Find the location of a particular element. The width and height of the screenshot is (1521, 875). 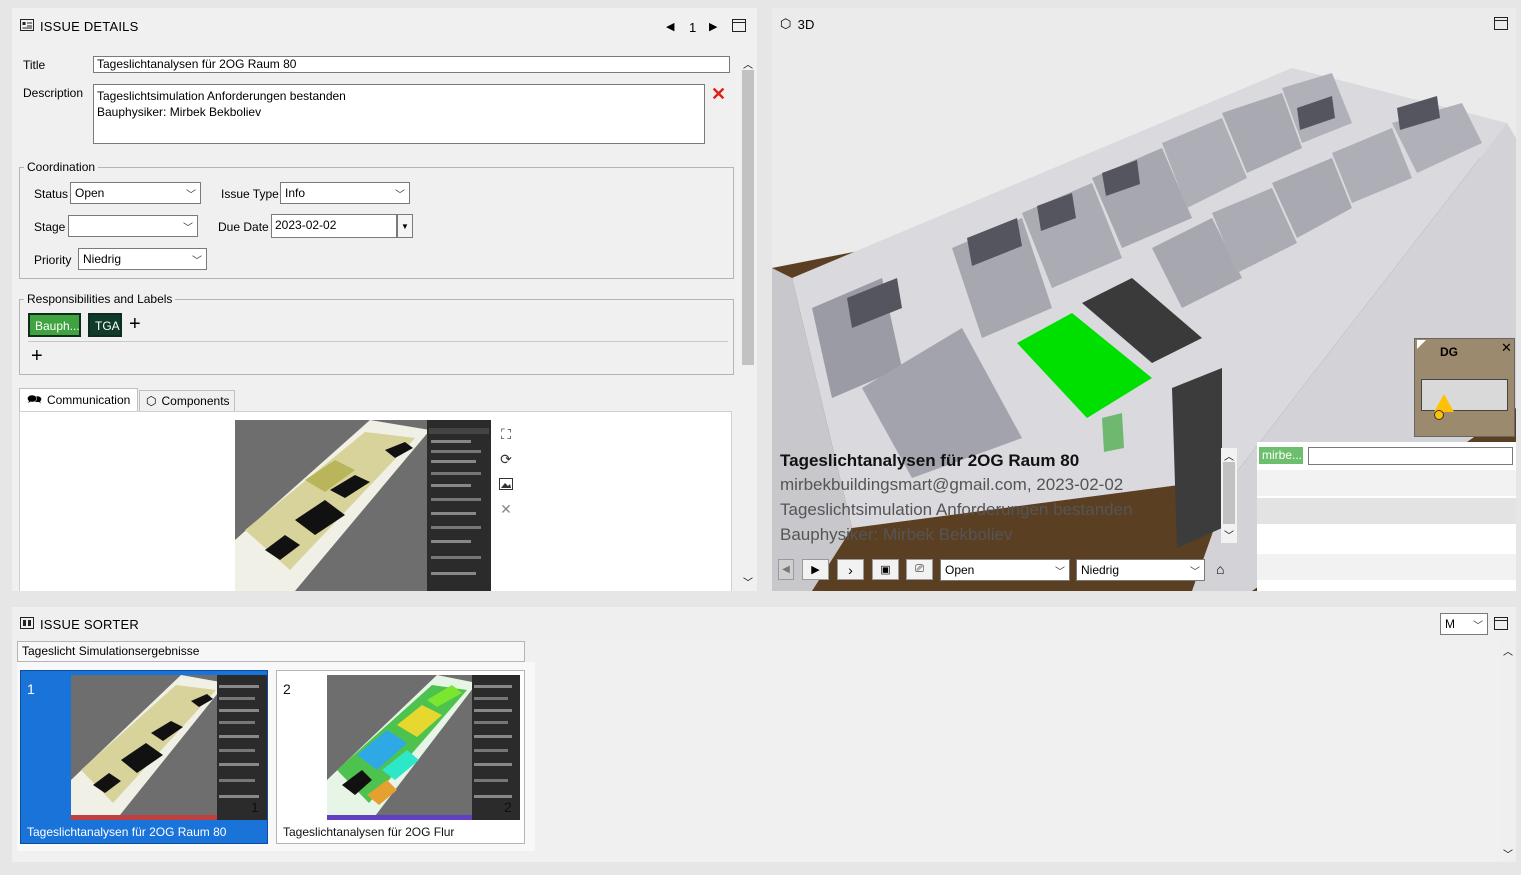

add-view-icon: ⌂ is located at coordinates (1220, 569).